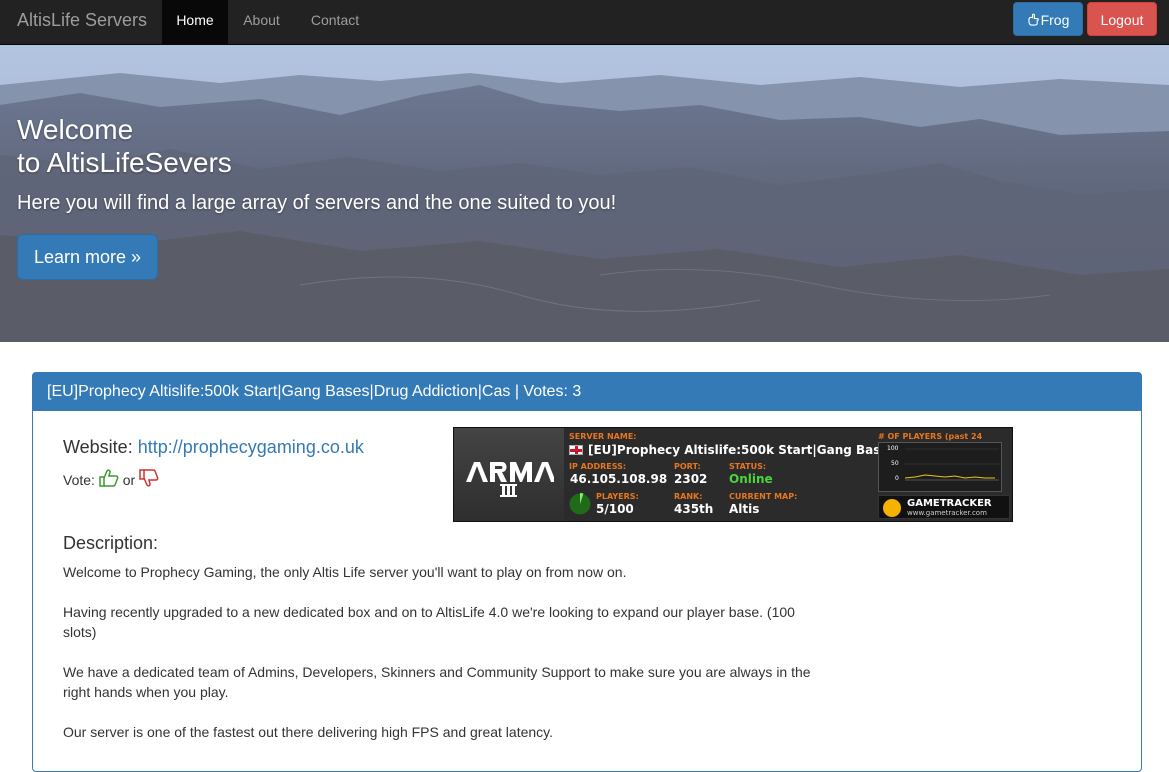 The image size is (1169, 772). Describe the element at coordinates (897, 478) in the screenshot. I see `graph-tick-0: 0` at that location.